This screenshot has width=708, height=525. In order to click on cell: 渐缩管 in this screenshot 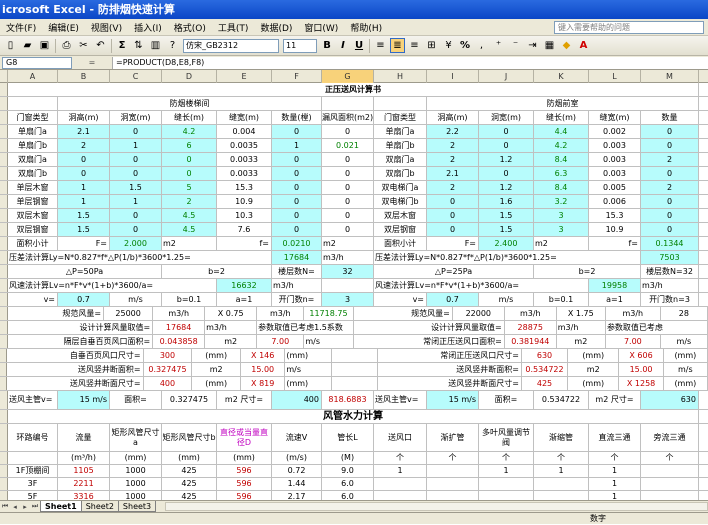, I will do `click(561, 437)`.